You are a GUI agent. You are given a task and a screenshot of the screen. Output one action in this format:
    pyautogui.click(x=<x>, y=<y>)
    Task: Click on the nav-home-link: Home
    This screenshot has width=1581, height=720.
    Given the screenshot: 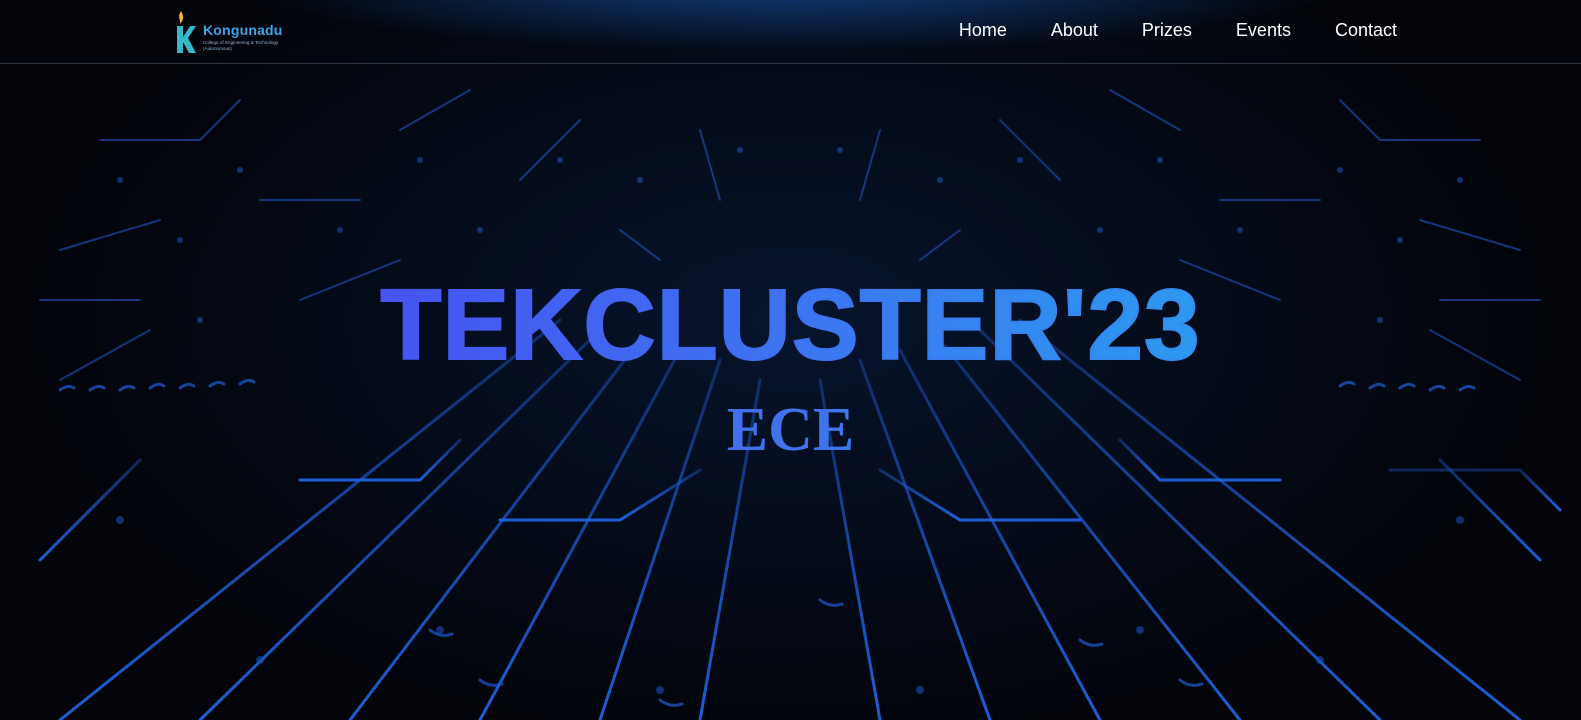 What is the action you would take?
    pyautogui.click(x=983, y=30)
    